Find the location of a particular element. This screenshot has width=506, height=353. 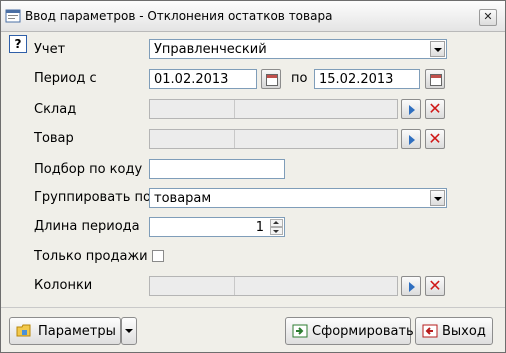

podbor-label: Подбор по коду is located at coordinates (88, 169).